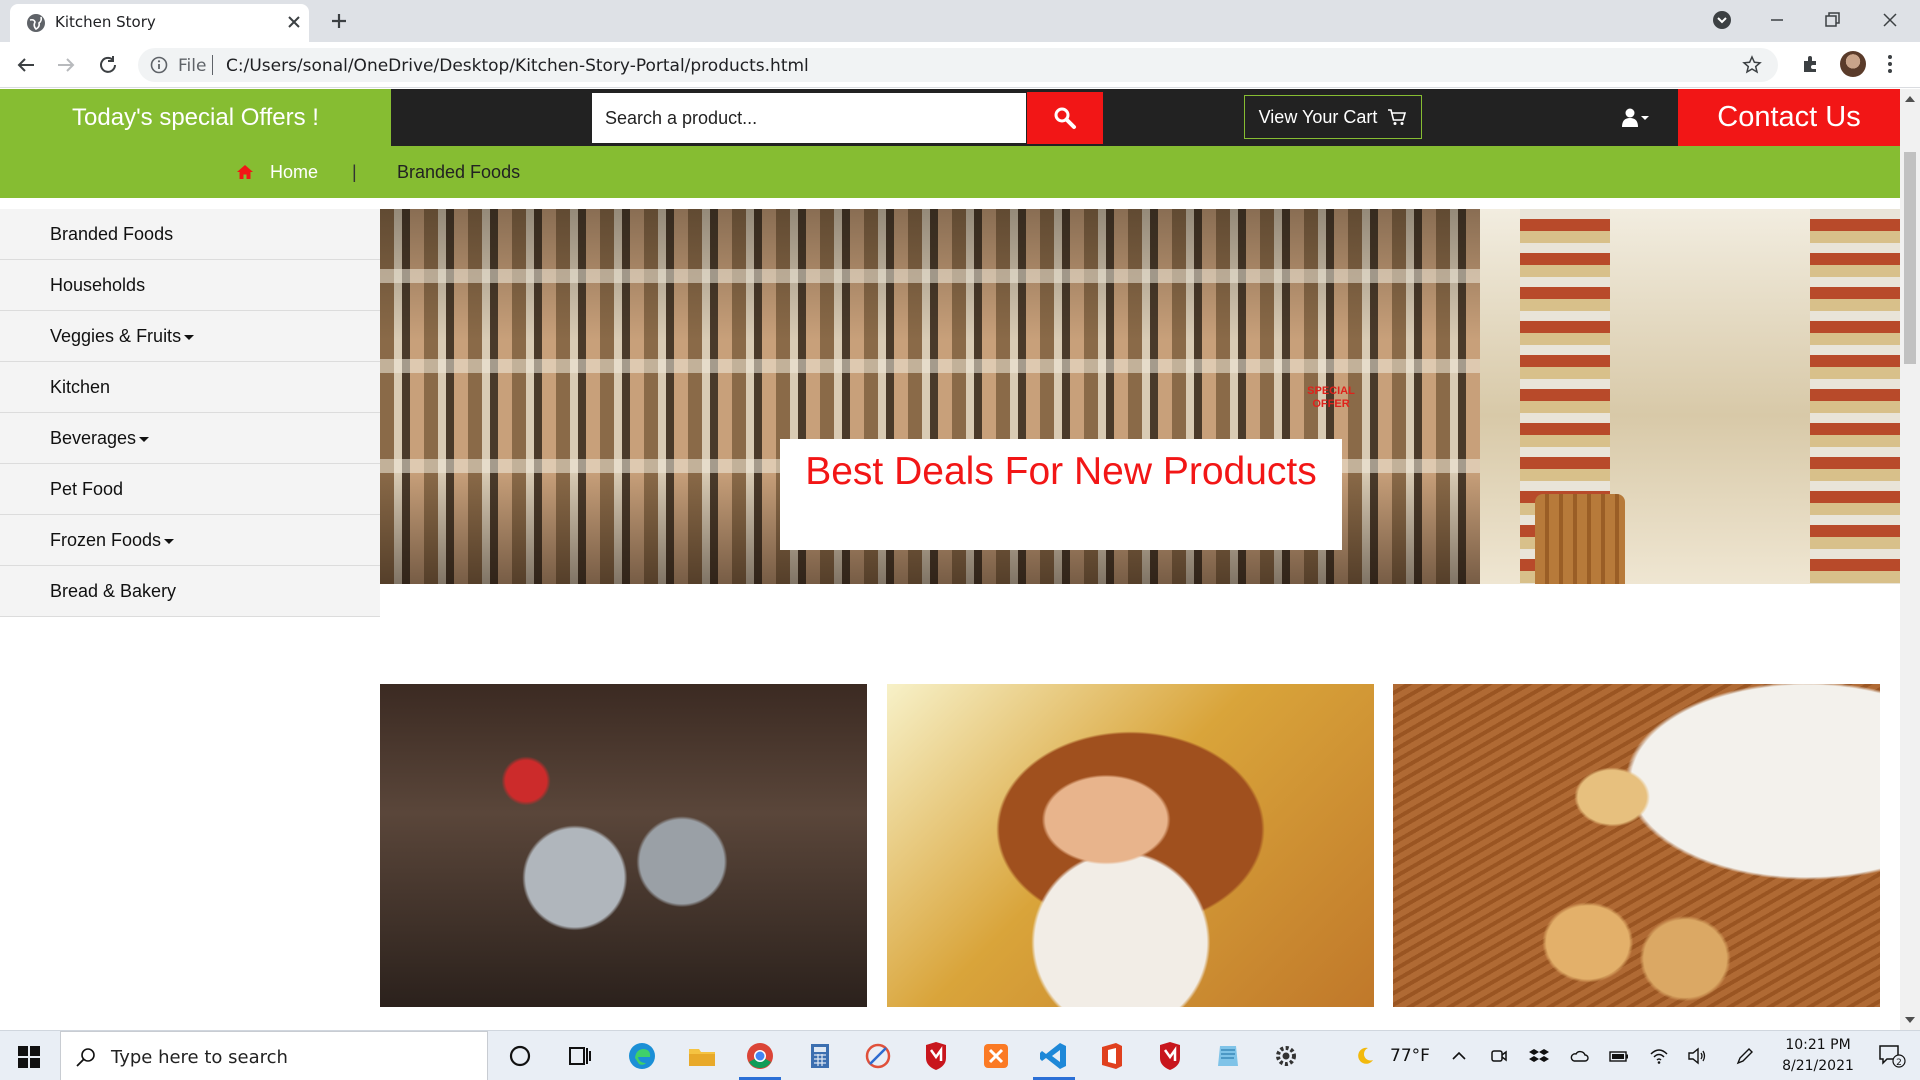 This screenshot has height=1080, width=1920. Describe the element at coordinates (520, 1056) in the screenshot. I see `cortana-icon` at that location.